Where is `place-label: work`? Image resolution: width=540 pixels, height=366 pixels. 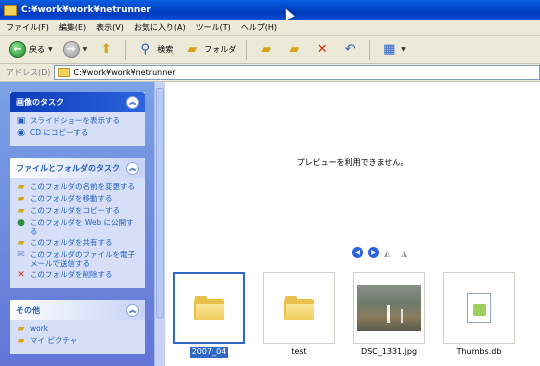
place-label: work is located at coordinates (39, 328).